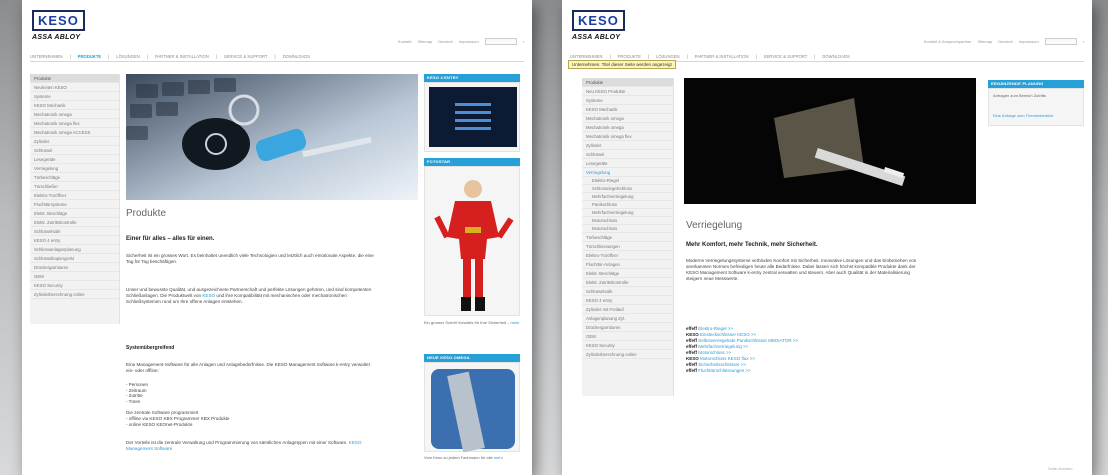 The image size is (1108, 475). Describe the element at coordinates (714, 352) in the screenshot. I see `product-link: Motorschloss >>` at that location.